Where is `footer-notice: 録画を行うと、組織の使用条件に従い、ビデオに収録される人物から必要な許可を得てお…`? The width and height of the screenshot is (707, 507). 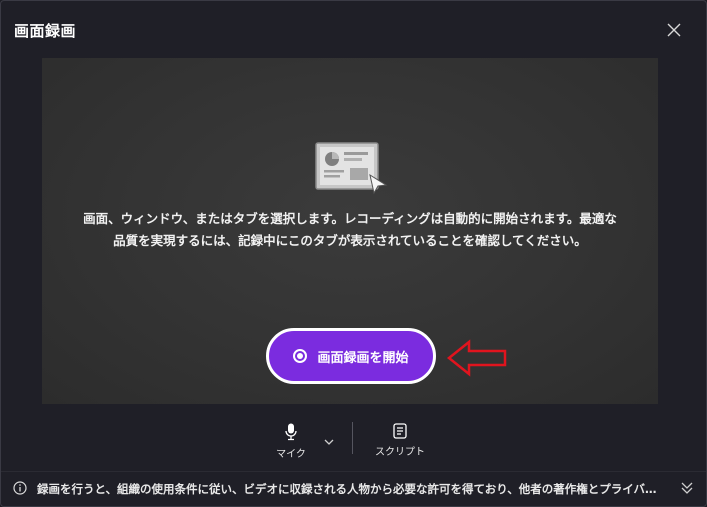 footer-notice: 録画を行うと、組織の使用条件に従い、ビデオに収録される人物から必要な許可を得てお… is located at coordinates (353, 488).